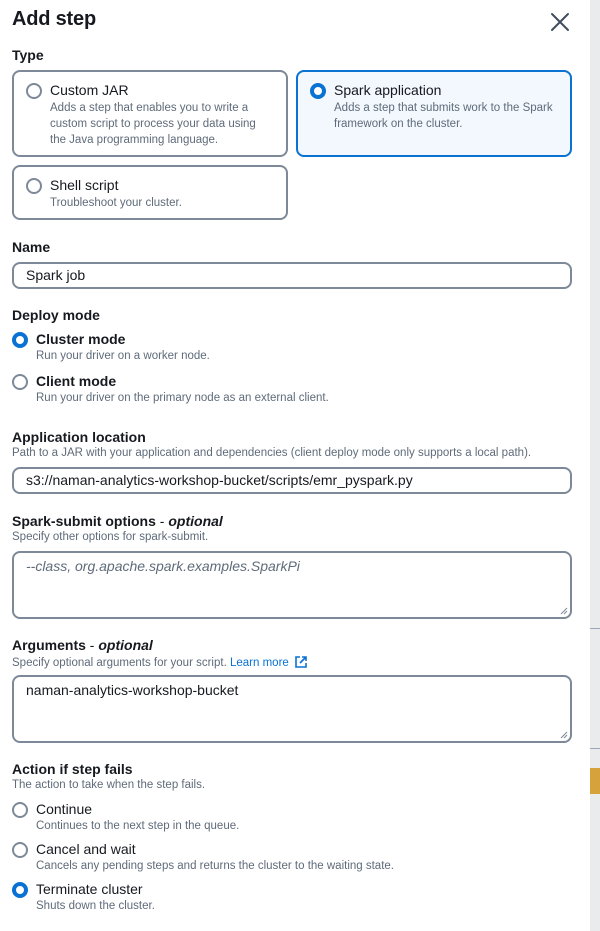 This screenshot has width=600, height=931. I want to click on app-location-label: Application location, so click(79, 437).